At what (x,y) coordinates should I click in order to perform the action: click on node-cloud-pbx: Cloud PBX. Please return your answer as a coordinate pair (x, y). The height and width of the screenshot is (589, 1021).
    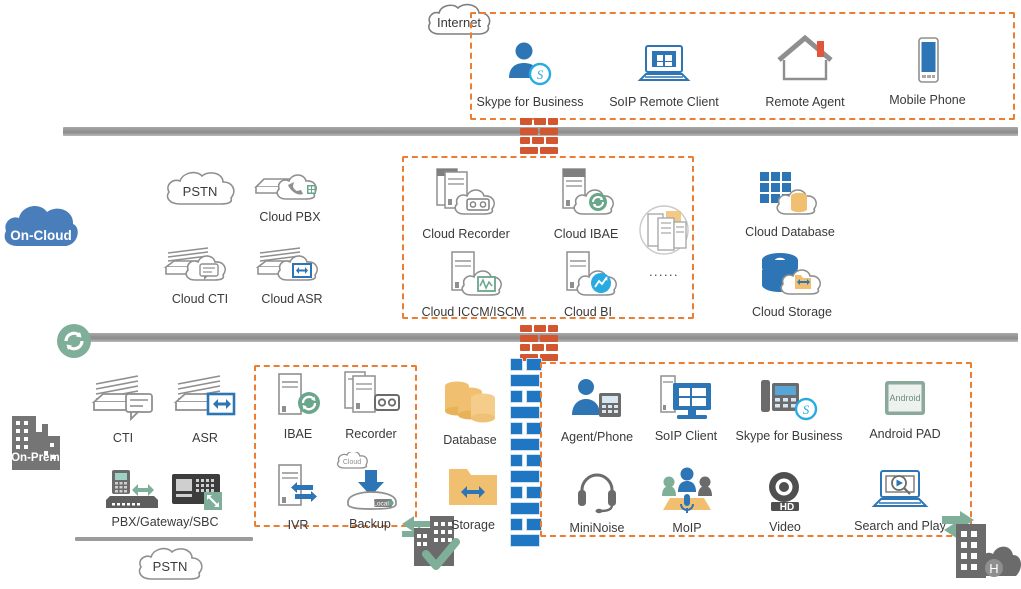
    Looking at the image, I should click on (290, 196).